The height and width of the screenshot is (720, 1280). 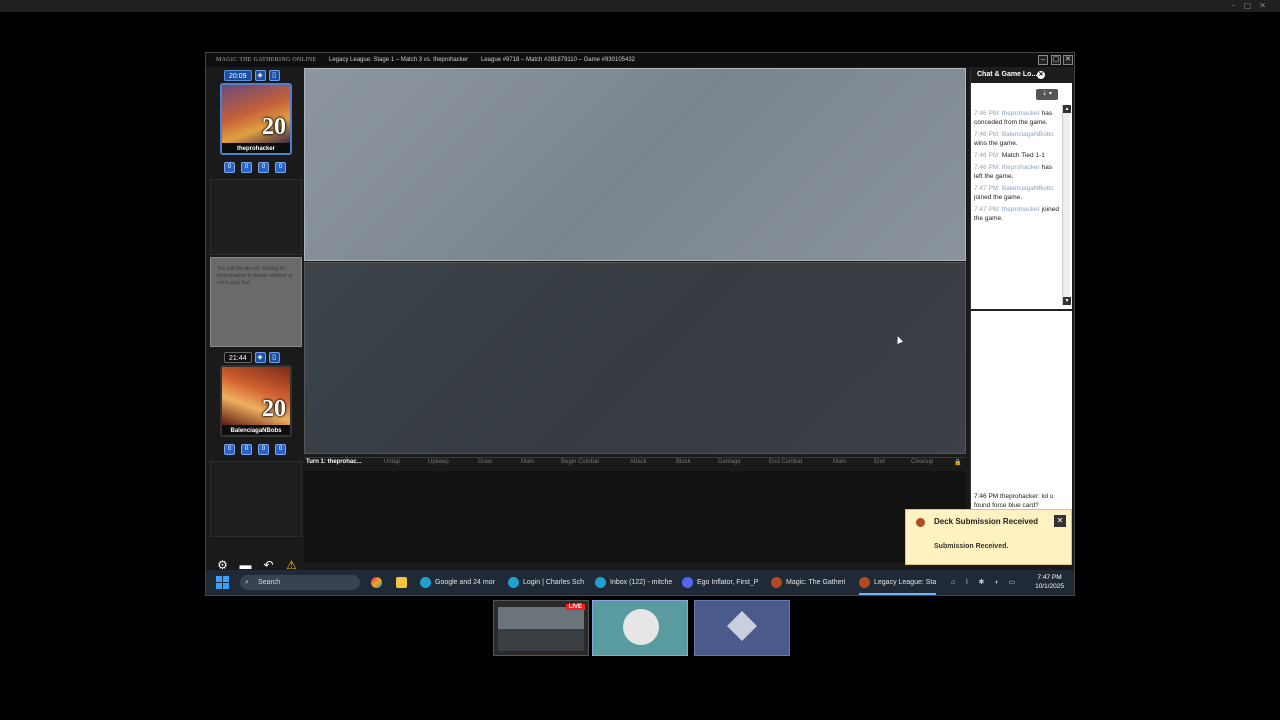 What do you see at coordinates (1067, 109) in the screenshot?
I see `scroll-up-icon: ▲` at bounding box center [1067, 109].